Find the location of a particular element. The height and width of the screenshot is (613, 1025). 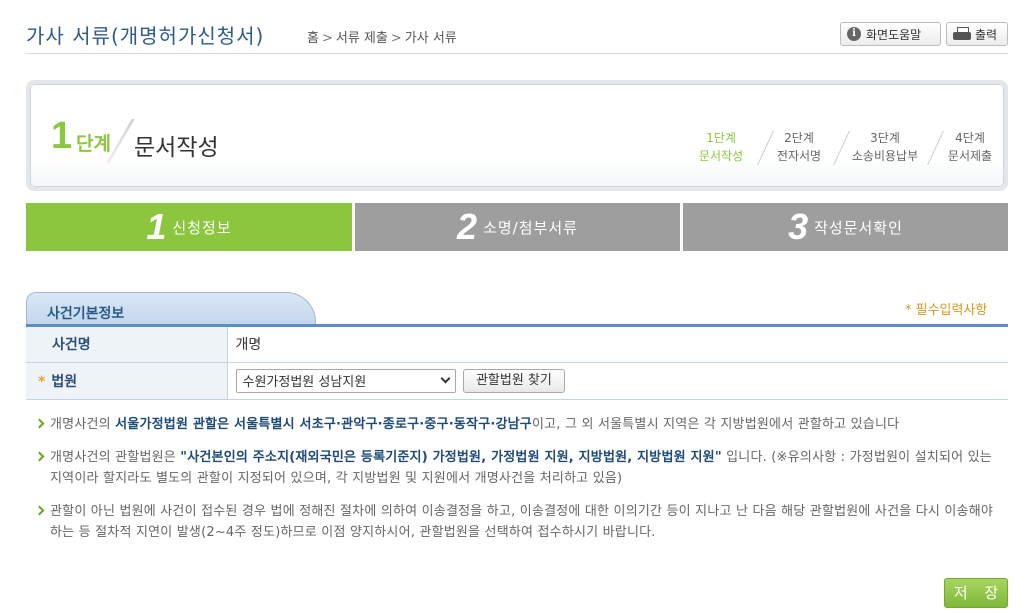

required-mark: * is located at coordinates (42, 381).